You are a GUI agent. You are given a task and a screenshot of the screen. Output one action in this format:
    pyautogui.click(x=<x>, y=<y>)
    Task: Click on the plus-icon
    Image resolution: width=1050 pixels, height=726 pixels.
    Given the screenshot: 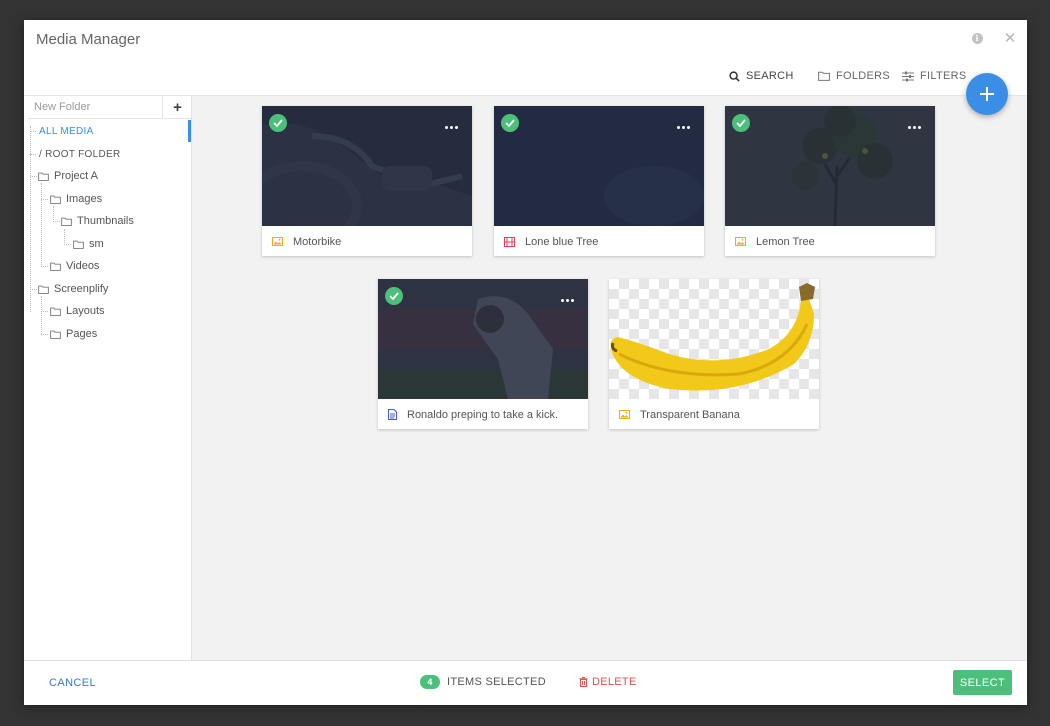 What is the action you would take?
    pyautogui.click(x=987, y=94)
    